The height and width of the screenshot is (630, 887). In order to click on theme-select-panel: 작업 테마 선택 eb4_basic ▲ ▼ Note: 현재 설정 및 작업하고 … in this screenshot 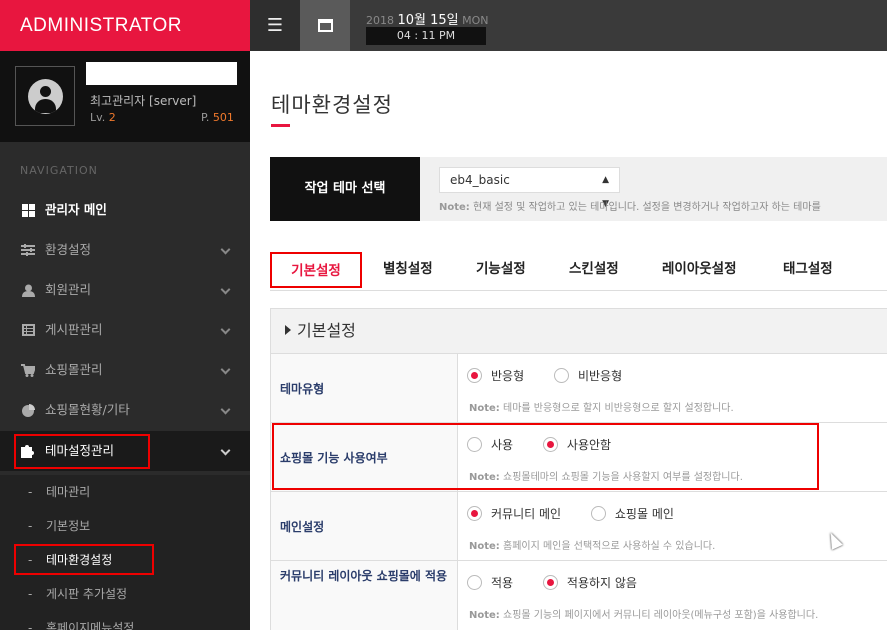, I will do `click(578, 189)`.